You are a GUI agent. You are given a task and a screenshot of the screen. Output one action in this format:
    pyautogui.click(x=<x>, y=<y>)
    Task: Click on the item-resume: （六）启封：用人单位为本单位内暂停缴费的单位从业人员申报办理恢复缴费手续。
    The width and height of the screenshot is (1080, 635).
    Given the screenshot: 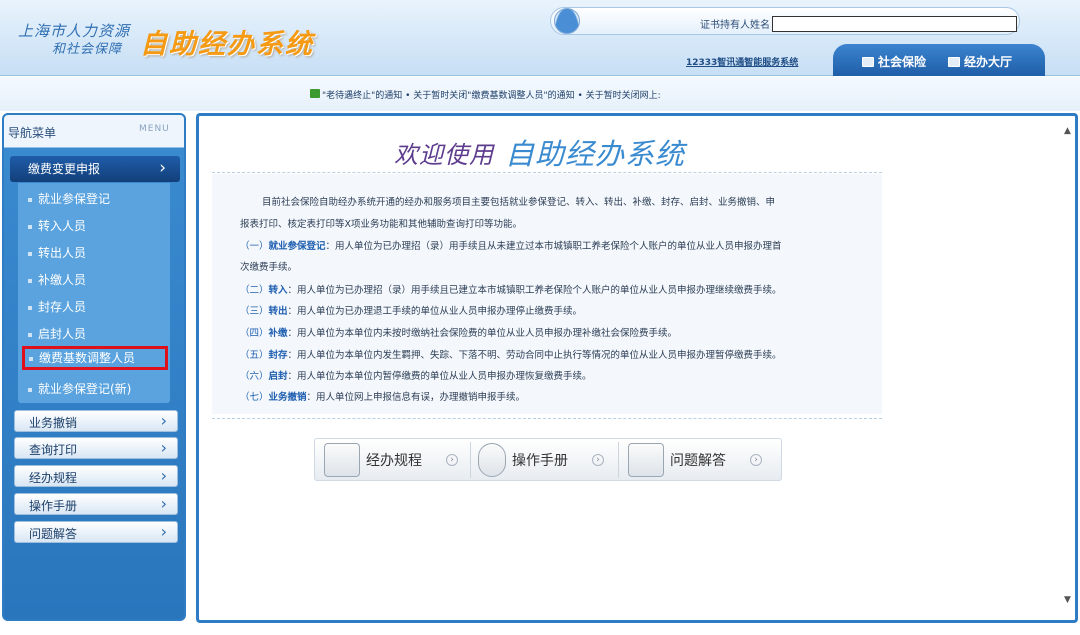 What is the action you would take?
    pyautogui.click(x=416, y=375)
    